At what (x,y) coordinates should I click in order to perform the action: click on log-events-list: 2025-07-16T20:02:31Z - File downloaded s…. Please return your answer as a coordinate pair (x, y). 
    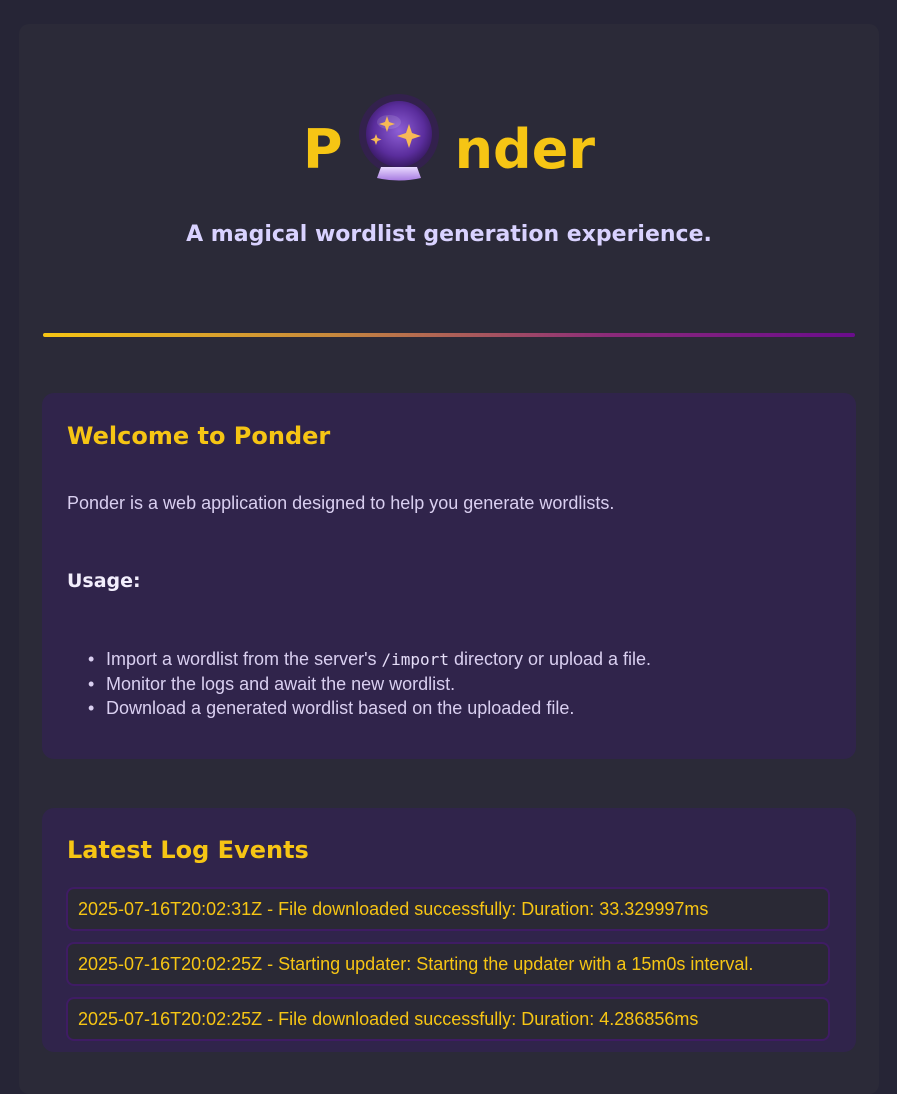
    Looking at the image, I should click on (448, 969).